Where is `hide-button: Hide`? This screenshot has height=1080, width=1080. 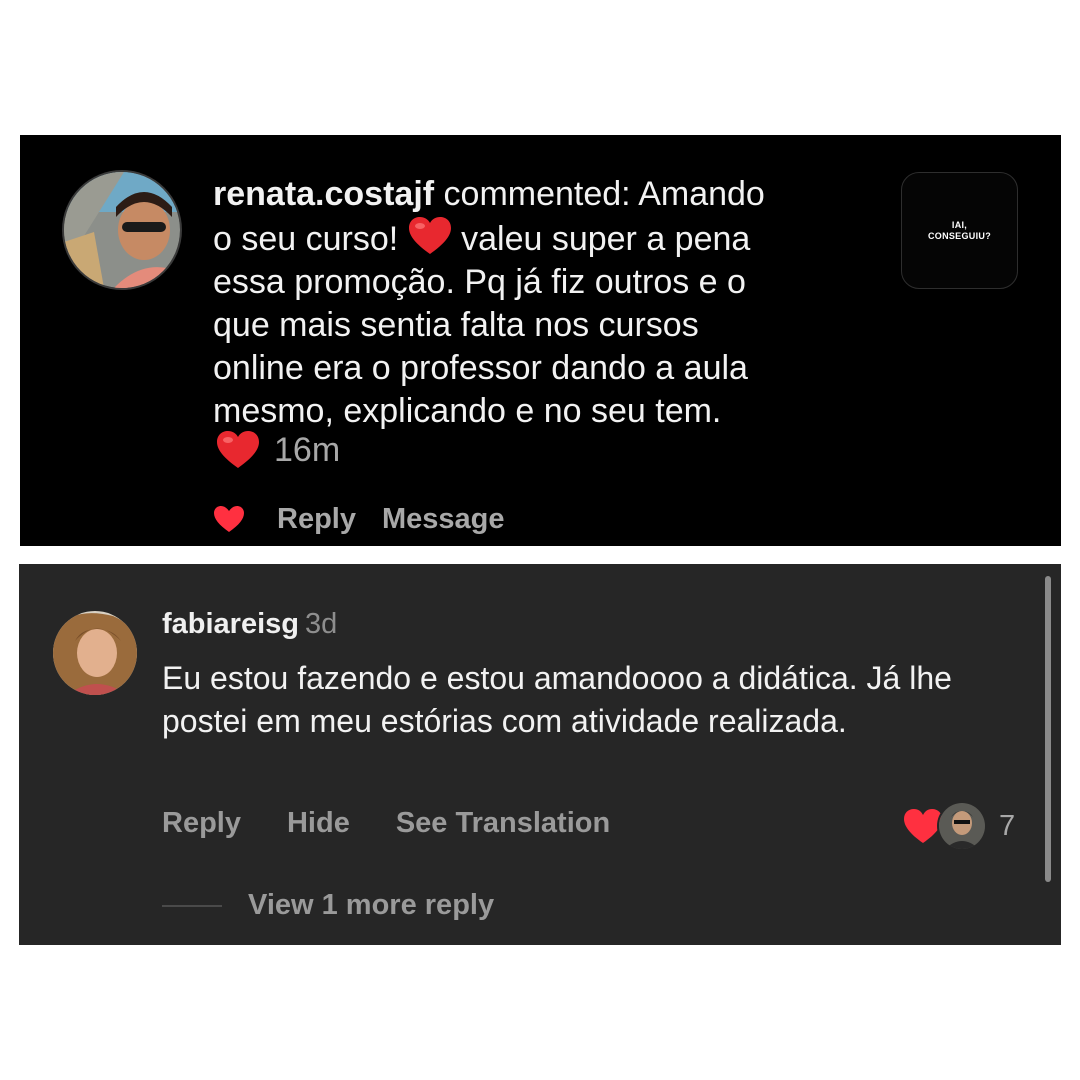 hide-button: Hide is located at coordinates (318, 823).